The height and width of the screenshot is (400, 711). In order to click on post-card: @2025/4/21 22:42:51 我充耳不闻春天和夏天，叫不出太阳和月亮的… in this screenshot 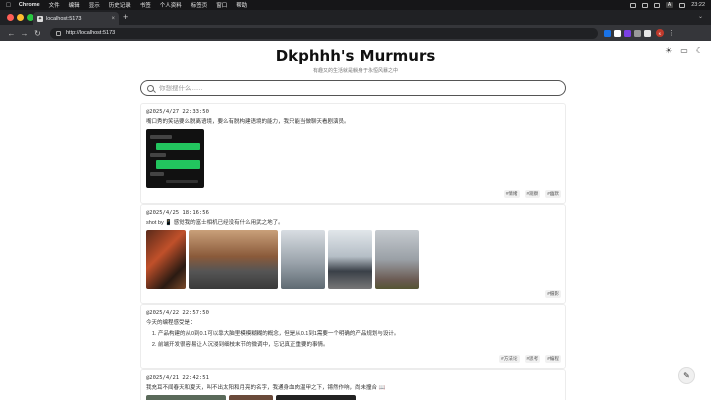, I will do `click(353, 384)`.